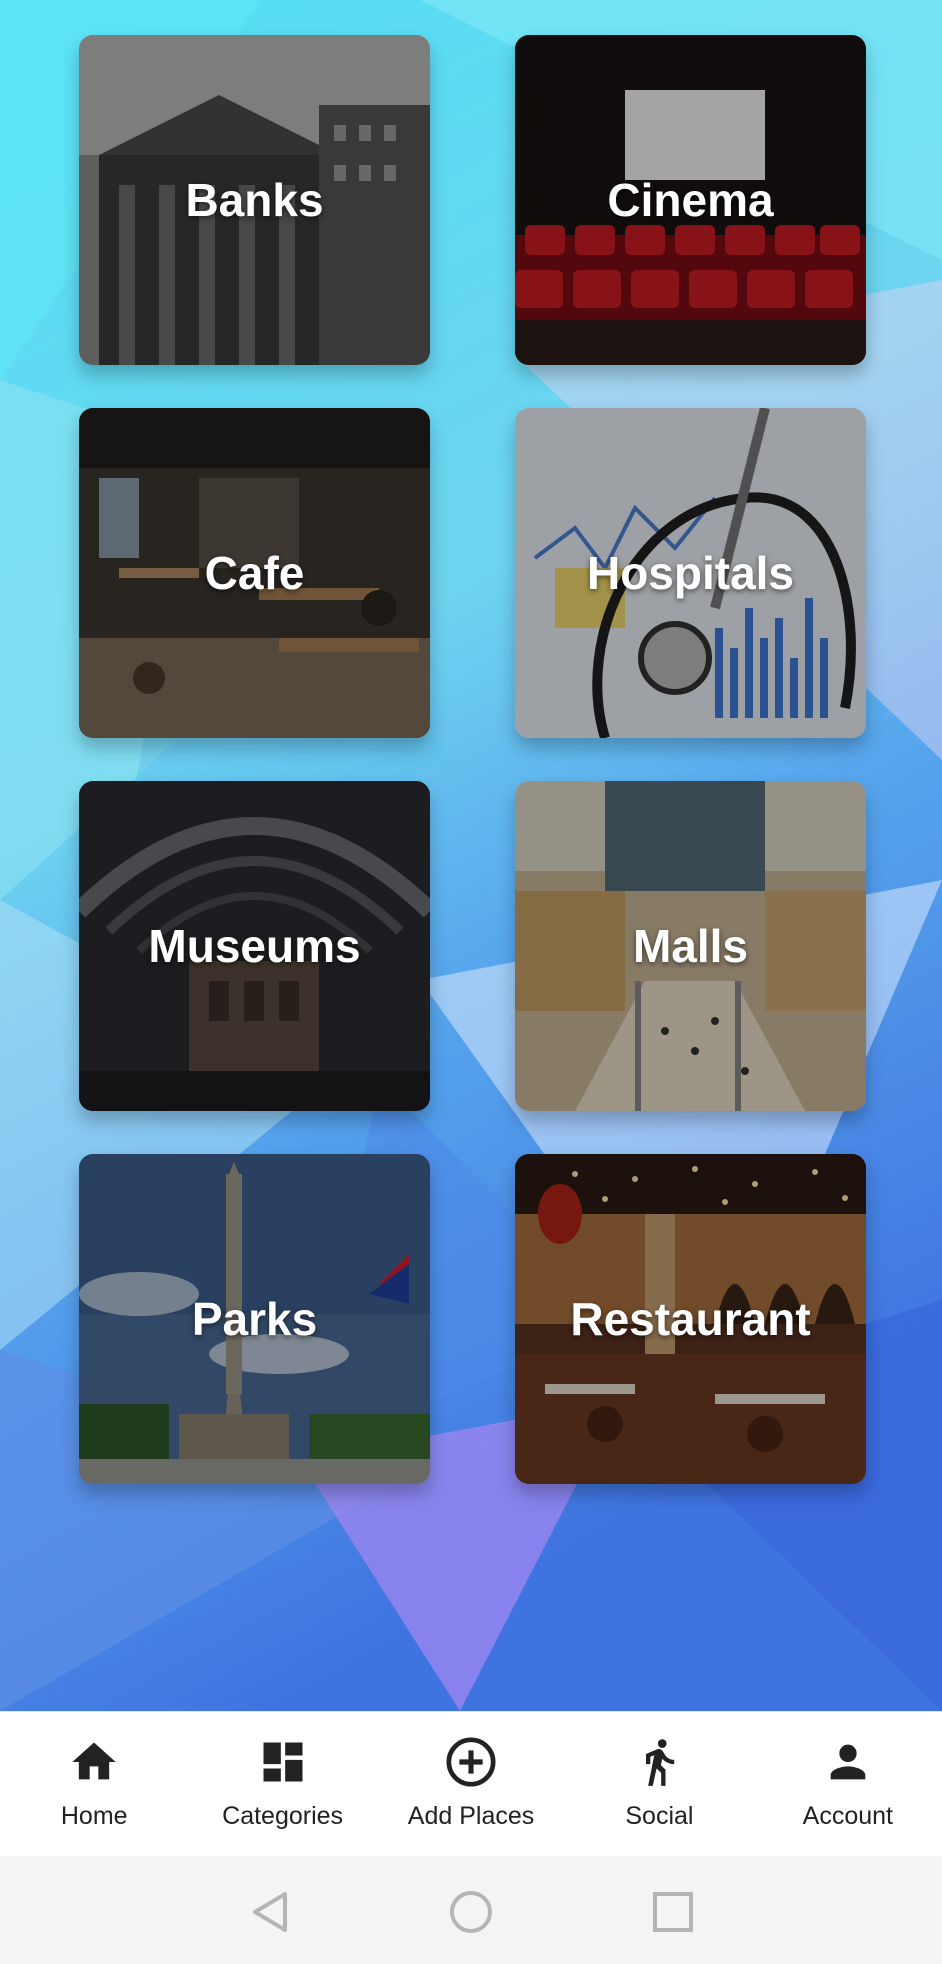  What do you see at coordinates (271, 1912) in the screenshot?
I see `back-icon` at bounding box center [271, 1912].